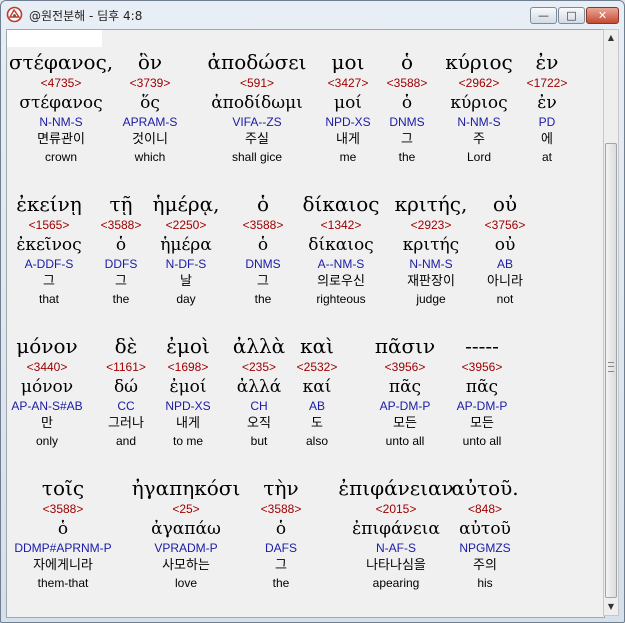  I want to click on strongs-number: <1722>, so click(547, 83).